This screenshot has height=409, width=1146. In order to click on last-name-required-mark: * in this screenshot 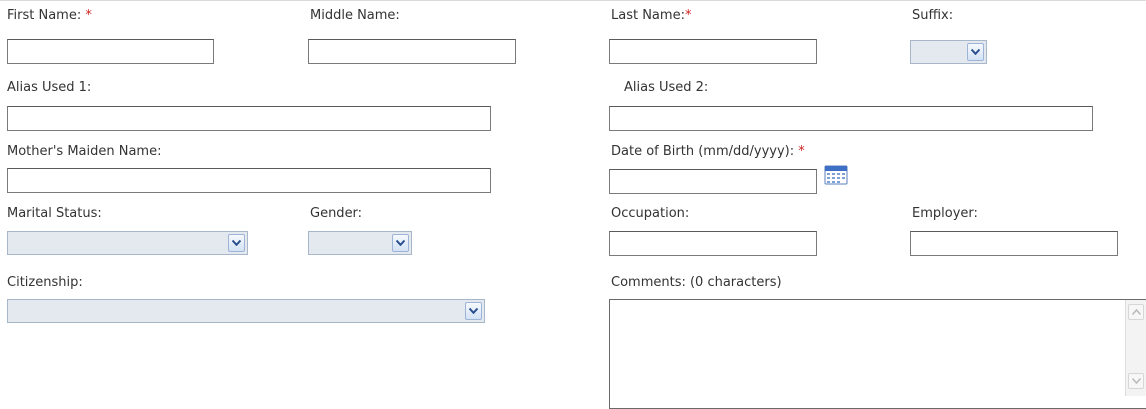, I will do `click(688, 15)`.